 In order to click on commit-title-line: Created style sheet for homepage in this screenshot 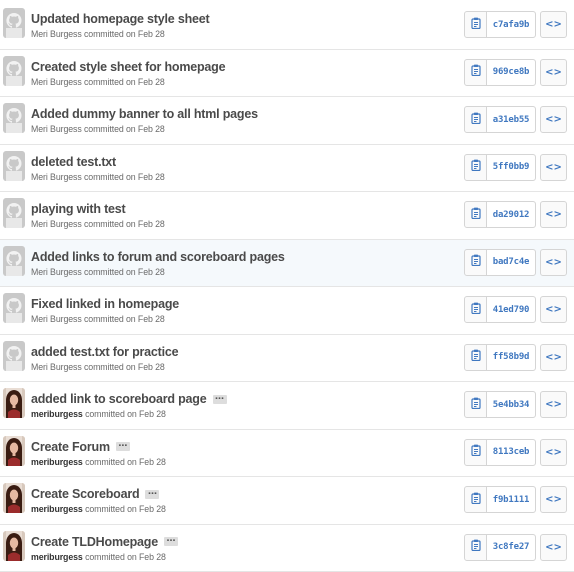, I will do `click(128, 67)`.